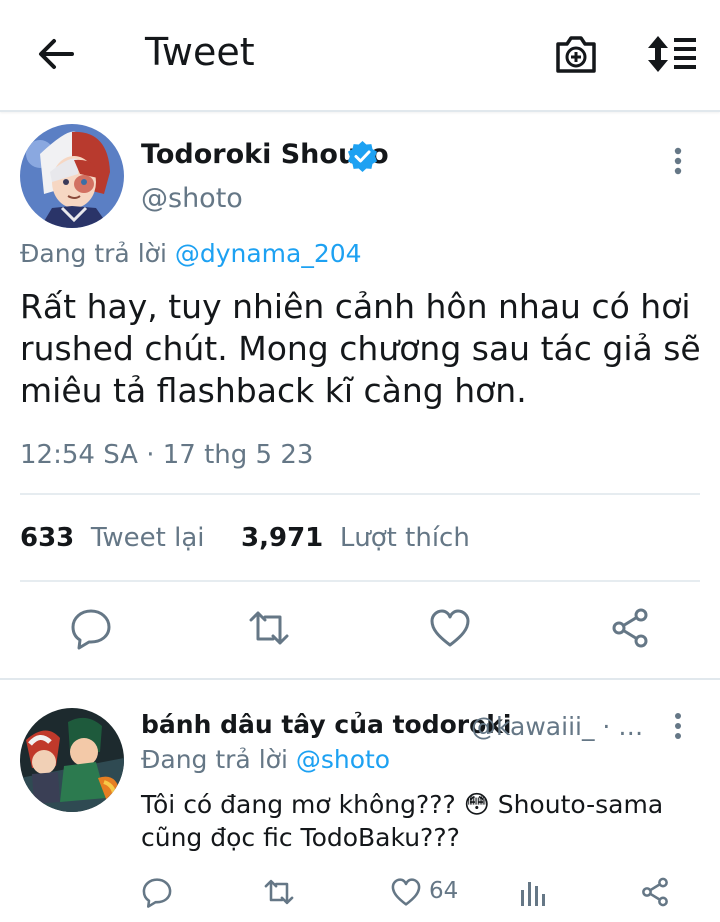 The image size is (720, 922). What do you see at coordinates (672, 54) in the screenshot?
I see `sort-icon` at bounding box center [672, 54].